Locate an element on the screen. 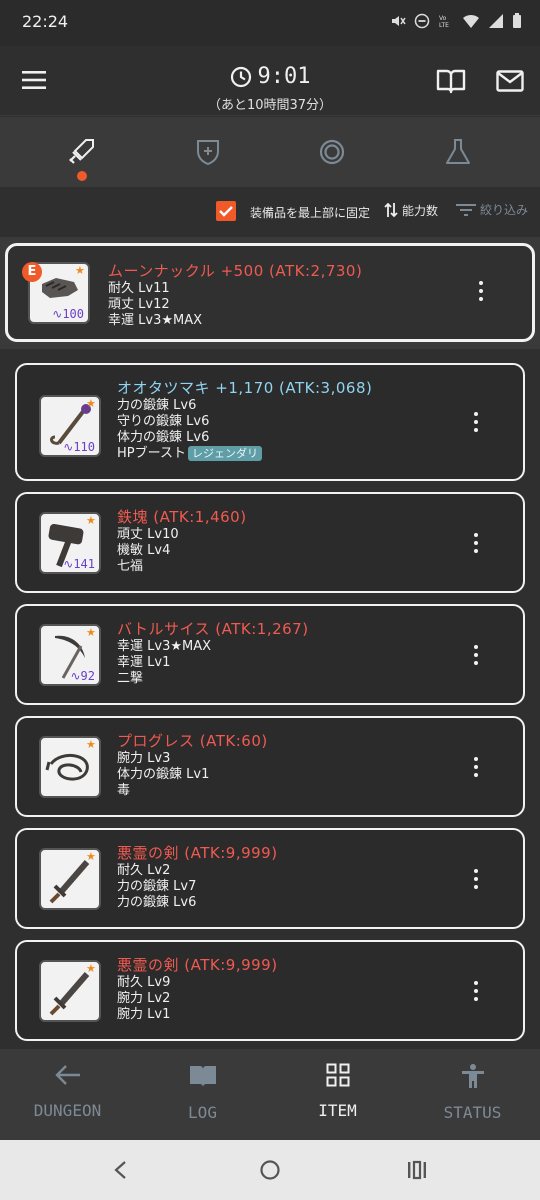 The image size is (540, 1200). item-ability: 七福 is located at coordinates (130, 566).